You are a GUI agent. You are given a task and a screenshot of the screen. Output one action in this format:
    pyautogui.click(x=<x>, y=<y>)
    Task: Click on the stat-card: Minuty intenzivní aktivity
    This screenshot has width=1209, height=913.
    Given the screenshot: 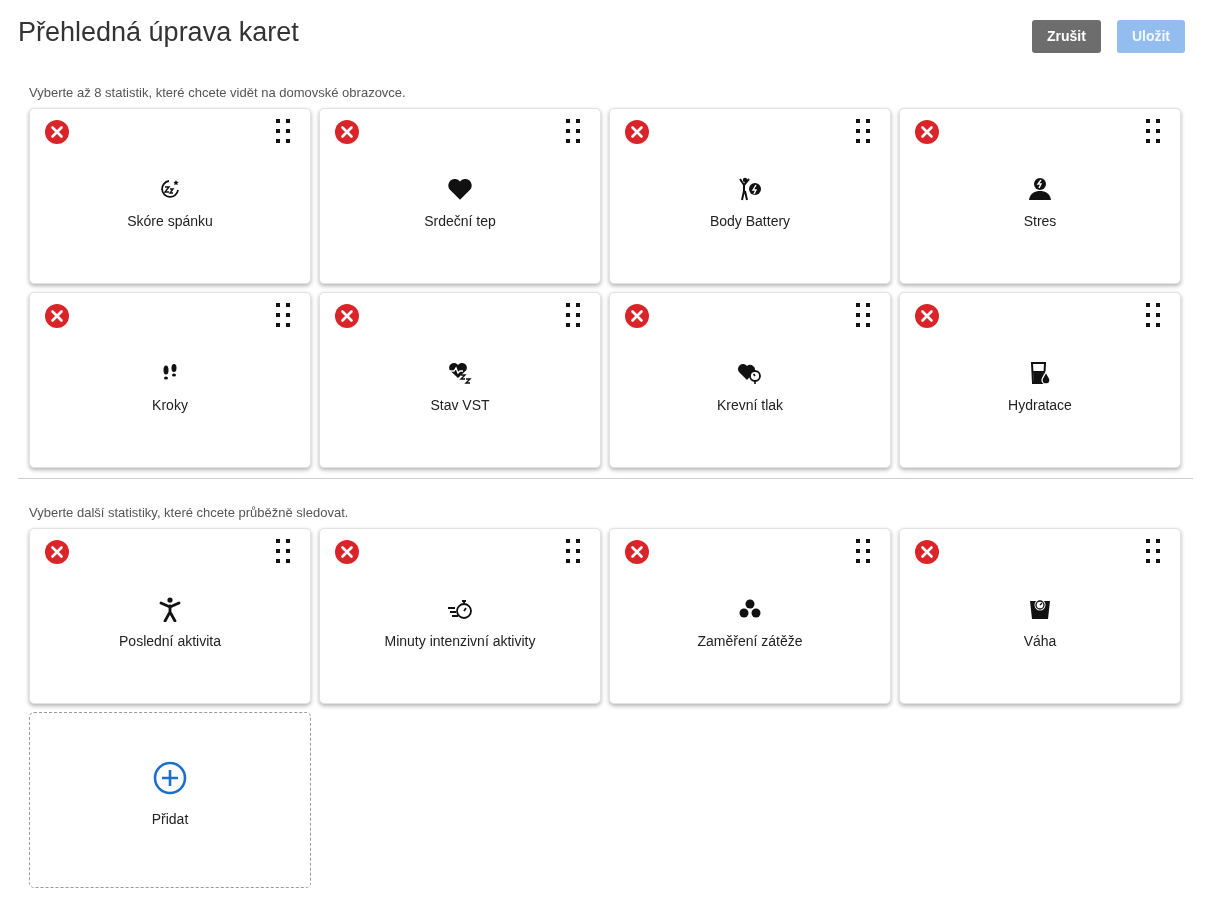 What is the action you would take?
    pyautogui.click(x=460, y=616)
    